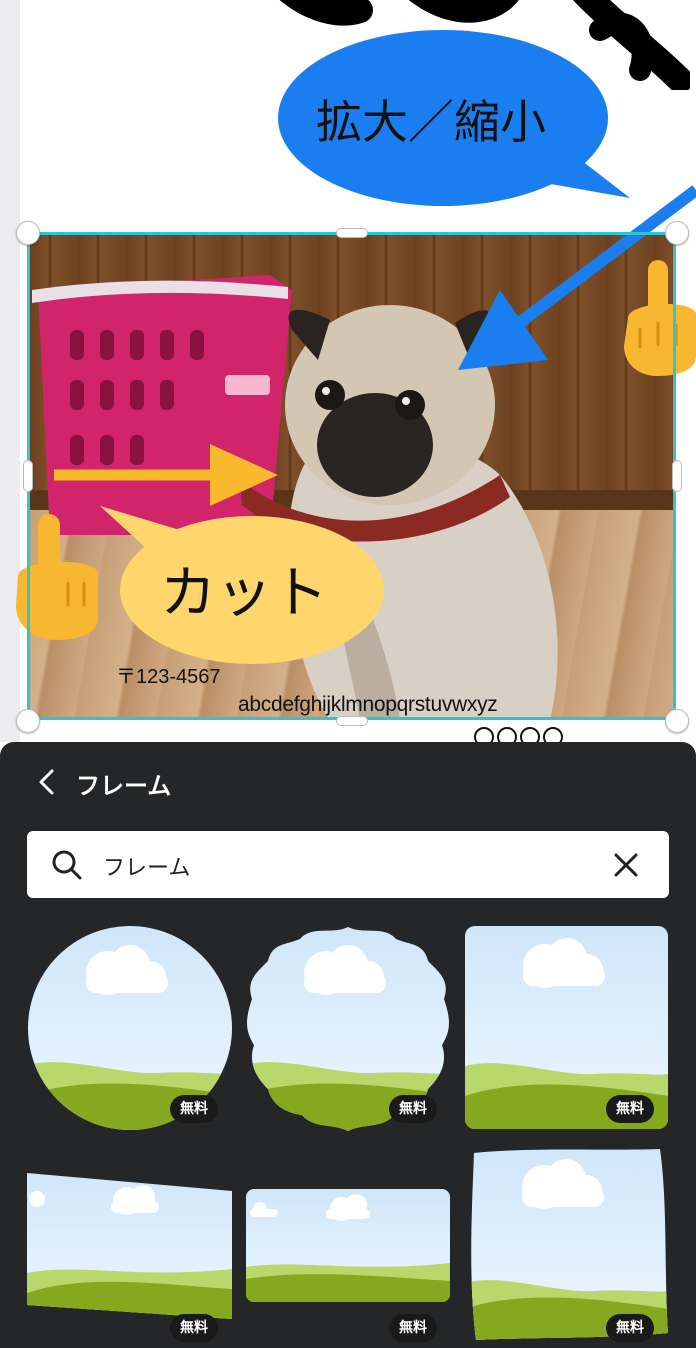 The image size is (696, 1348). I want to click on resize-handle-right, so click(677, 476).